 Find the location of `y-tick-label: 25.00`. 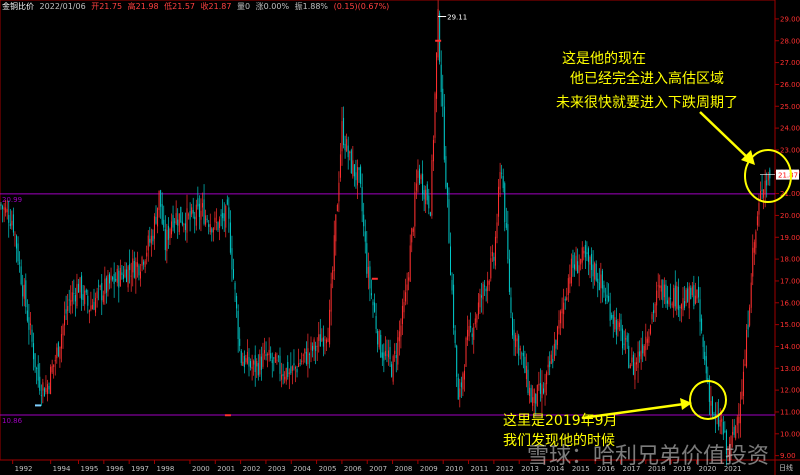

y-tick-label: 25.00 is located at coordinates (790, 107).